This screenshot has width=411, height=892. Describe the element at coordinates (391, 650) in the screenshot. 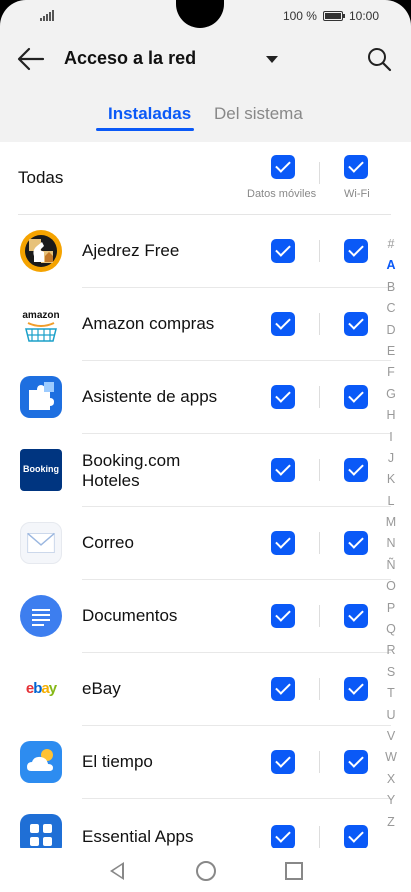

I see `index-letter: R` at that location.